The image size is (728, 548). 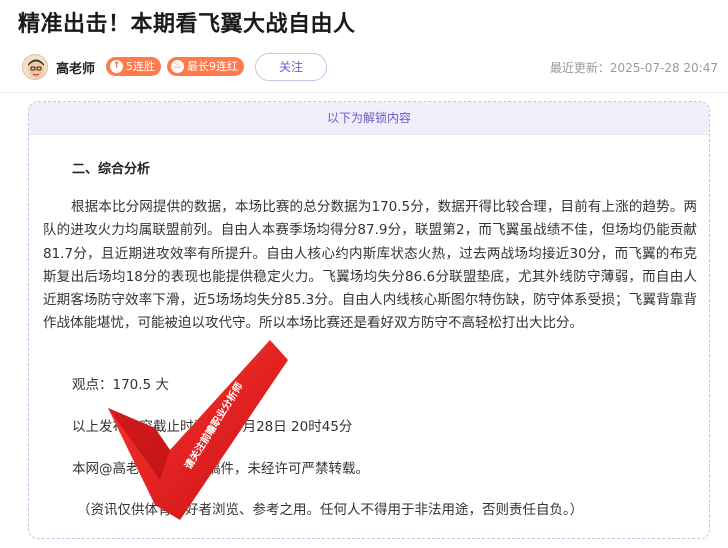 I want to click on longest-badge-label: 最长9连红, so click(x=212, y=66).